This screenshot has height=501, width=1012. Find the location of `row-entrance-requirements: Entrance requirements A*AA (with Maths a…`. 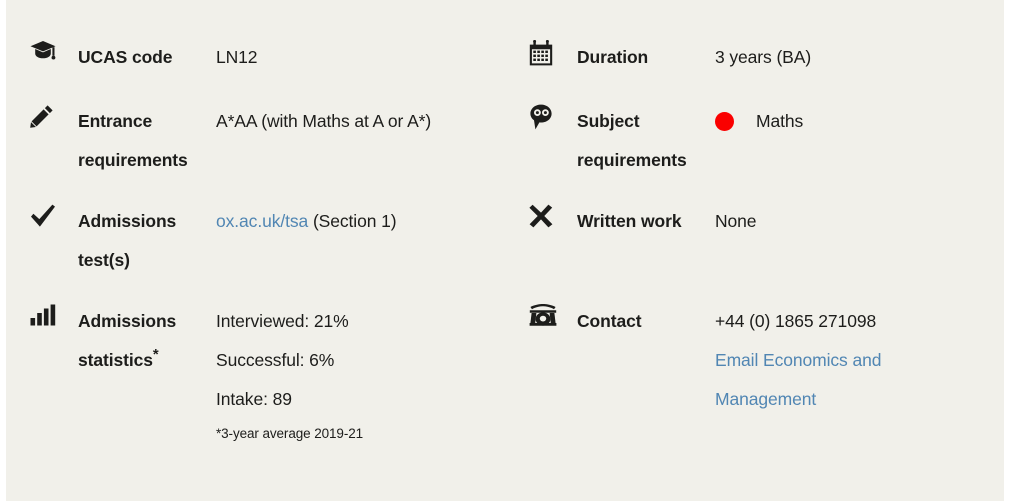

row-entrance-requirements: Entrance requirements A*AA (with Maths a… is located at coordinates (255, 141).